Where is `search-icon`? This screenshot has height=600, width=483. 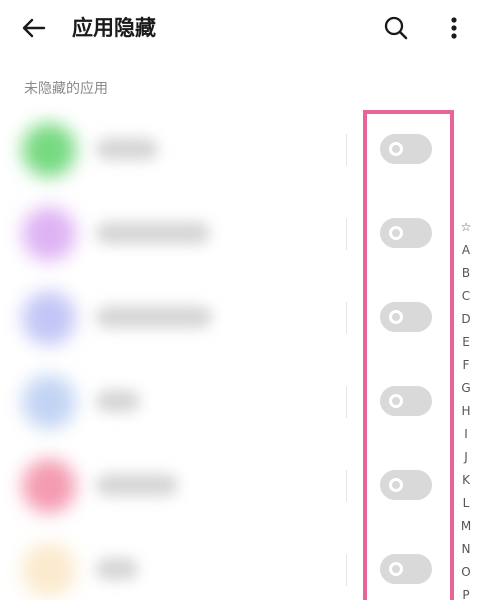 search-icon is located at coordinates (396, 28).